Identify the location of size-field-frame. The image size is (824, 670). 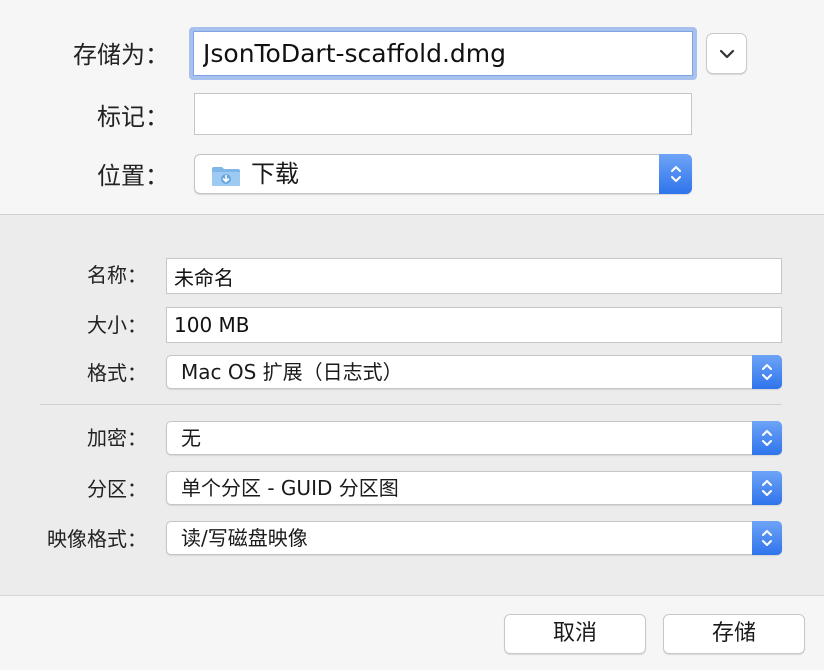
(474, 325).